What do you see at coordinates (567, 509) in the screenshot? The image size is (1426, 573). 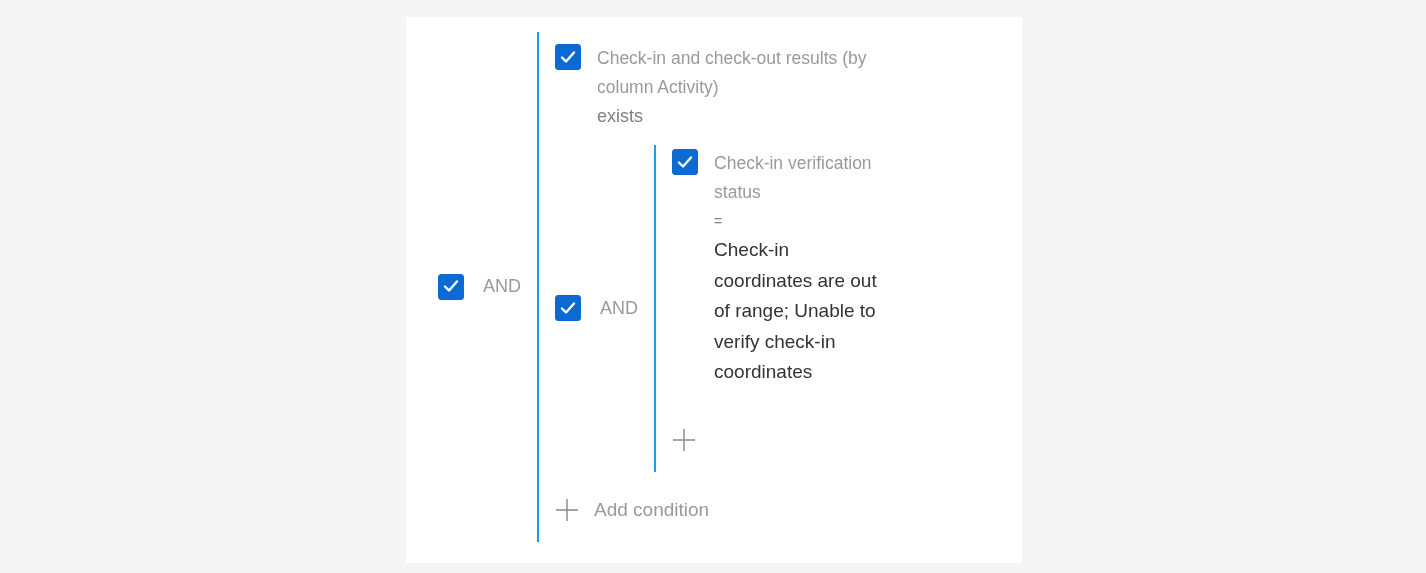 I see `plus-icon` at bounding box center [567, 509].